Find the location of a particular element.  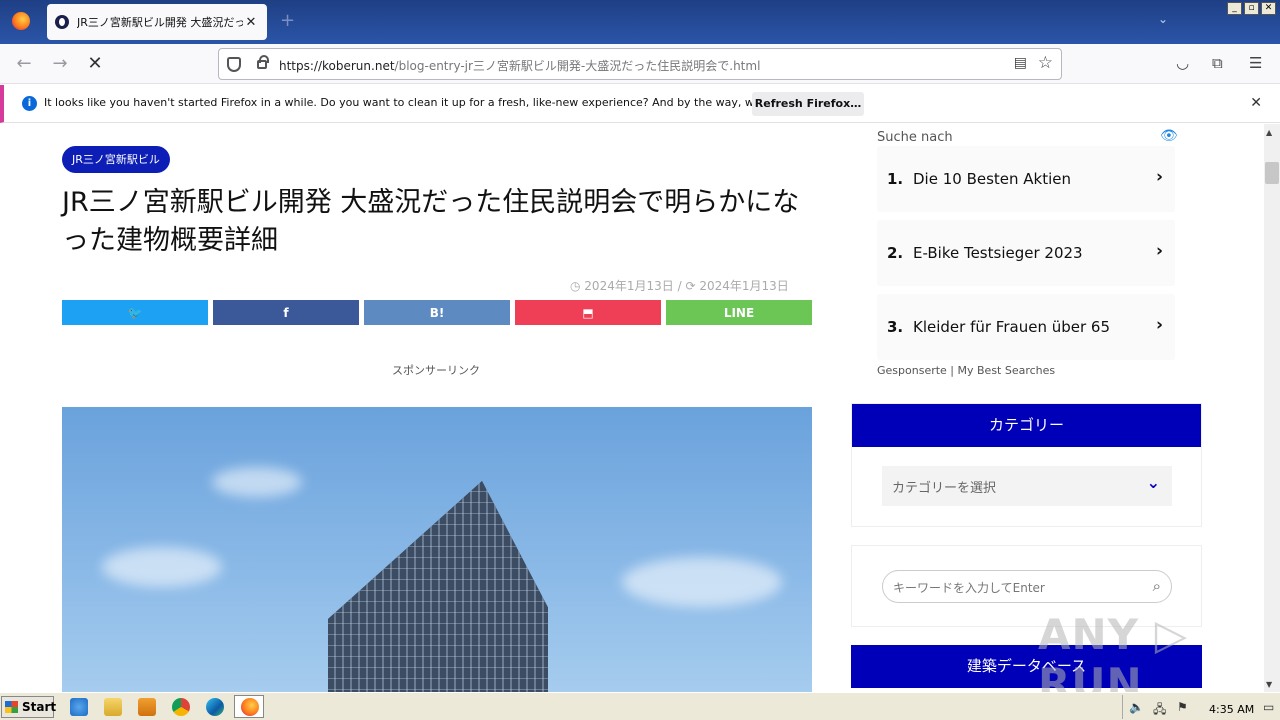

article-dates: ◷ 2024年1月13日 / ⟳ 2024年1月13日 is located at coordinates (679, 285).